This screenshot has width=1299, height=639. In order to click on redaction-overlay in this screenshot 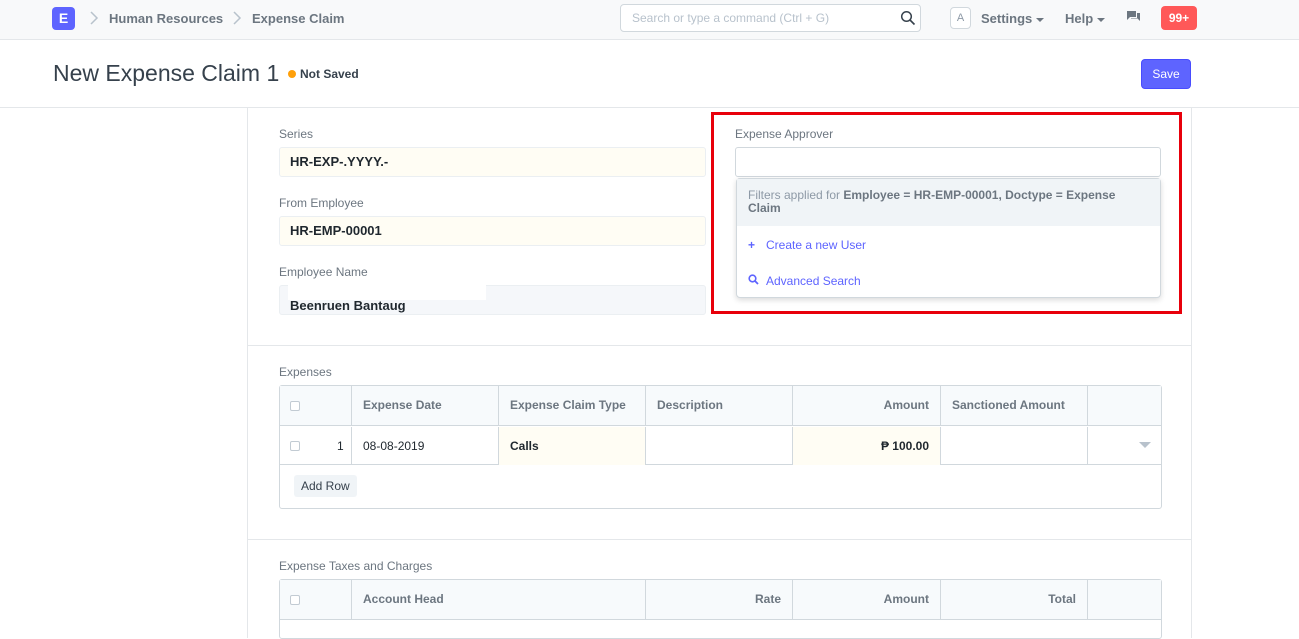, I will do `click(387, 292)`.